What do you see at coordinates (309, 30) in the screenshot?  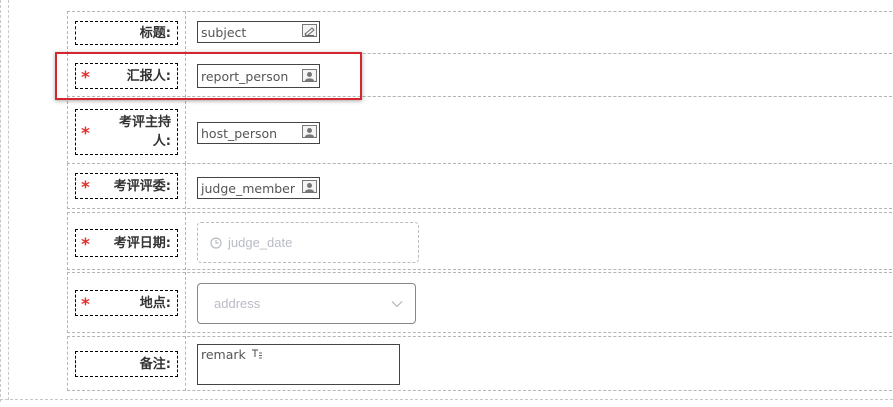 I see `edit-icon` at bounding box center [309, 30].